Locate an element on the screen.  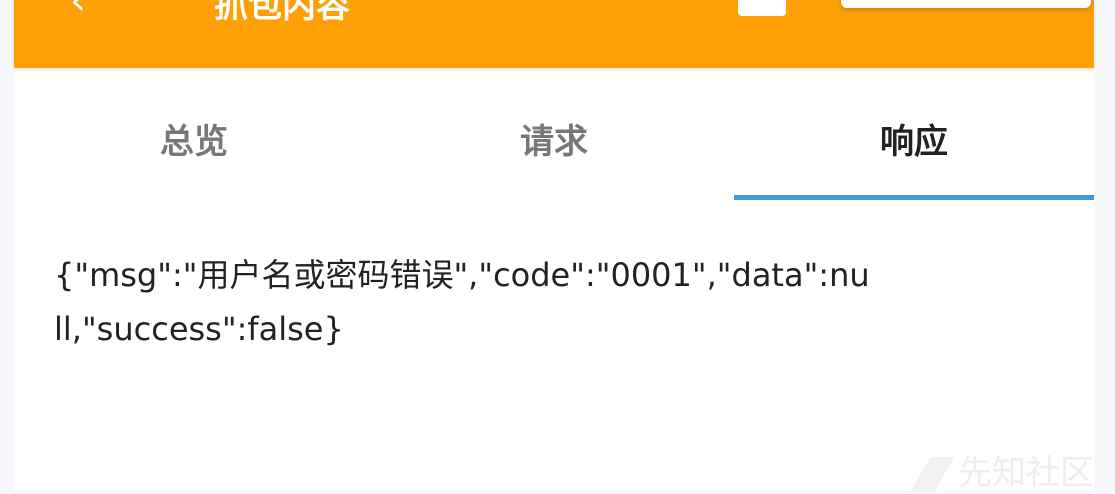
watermark: 先知社区 is located at coordinates (1001, 469).